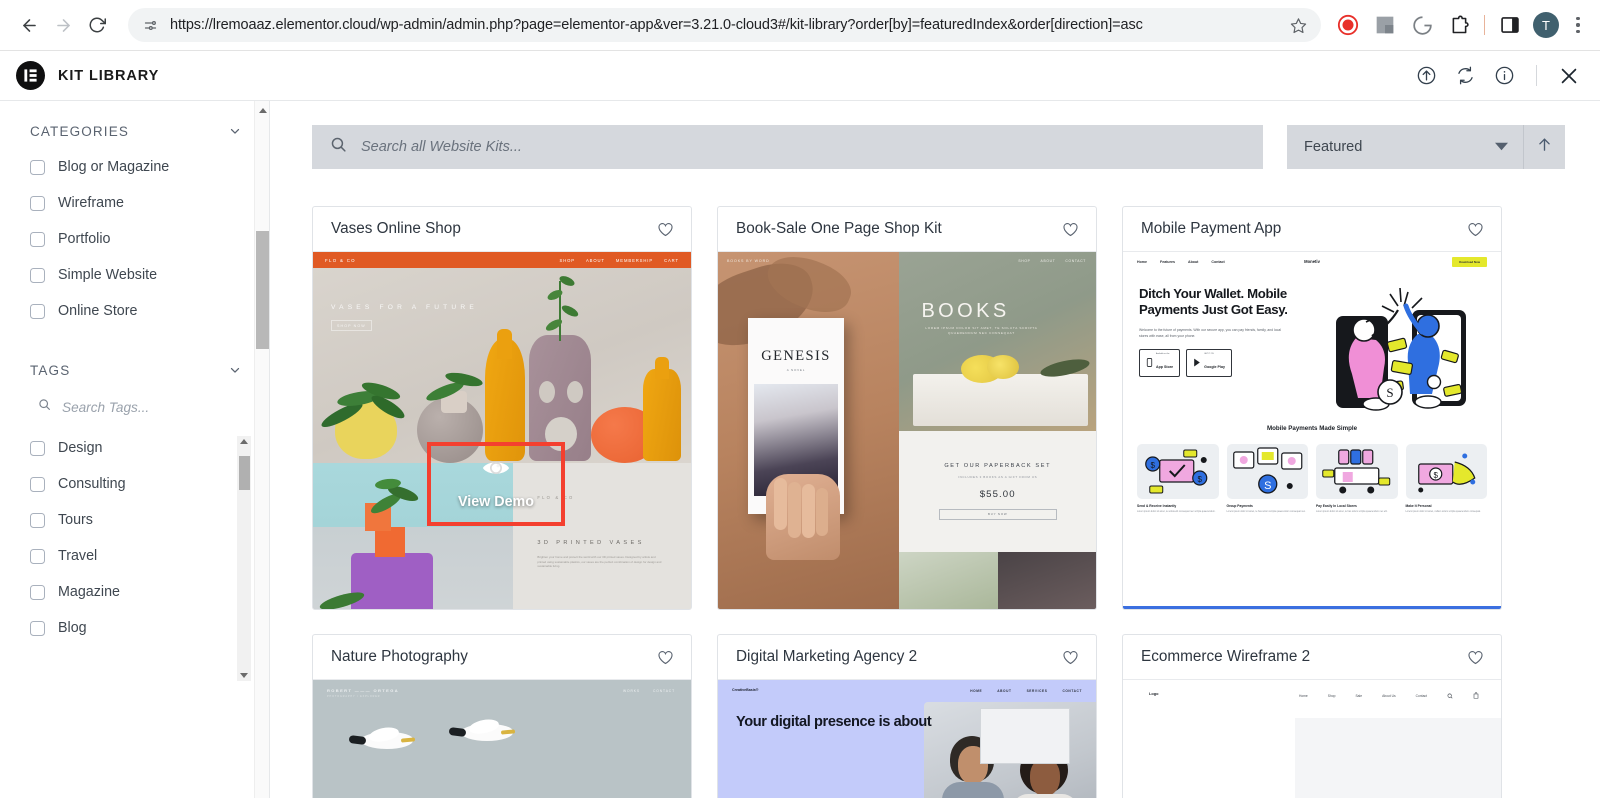  I want to click on preview-headline: BOOKS, so click(965, 311).